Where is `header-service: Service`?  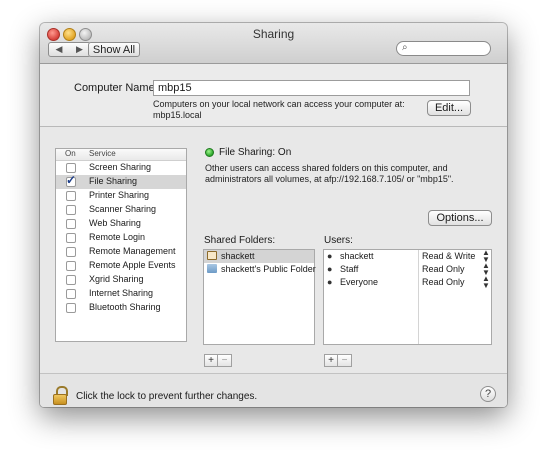 header-service: Service is located at coordinates (102, 153).